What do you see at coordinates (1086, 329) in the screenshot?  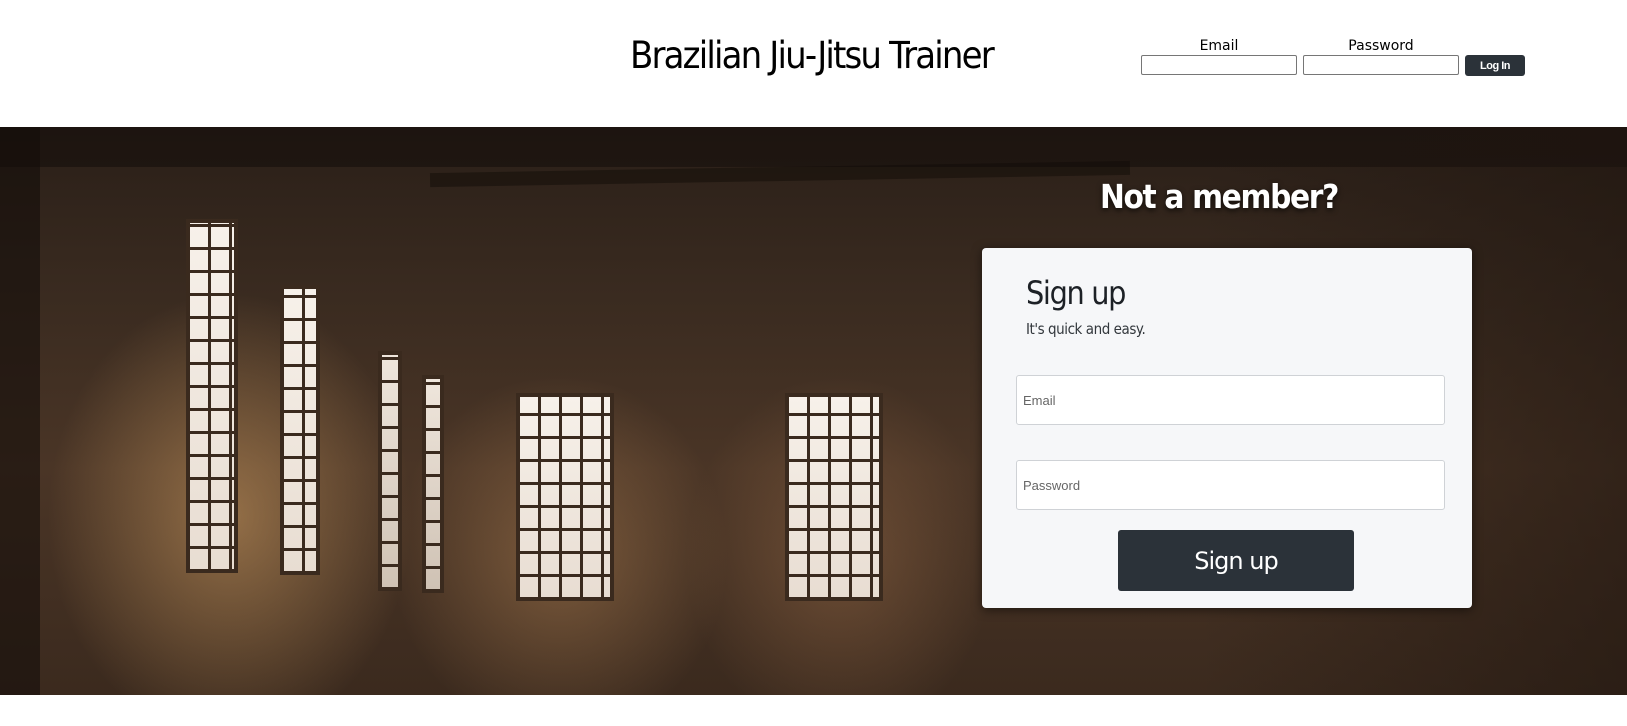 I see `signup-subtitle: It's quick and easy.` at bounding box center [1086, 329].